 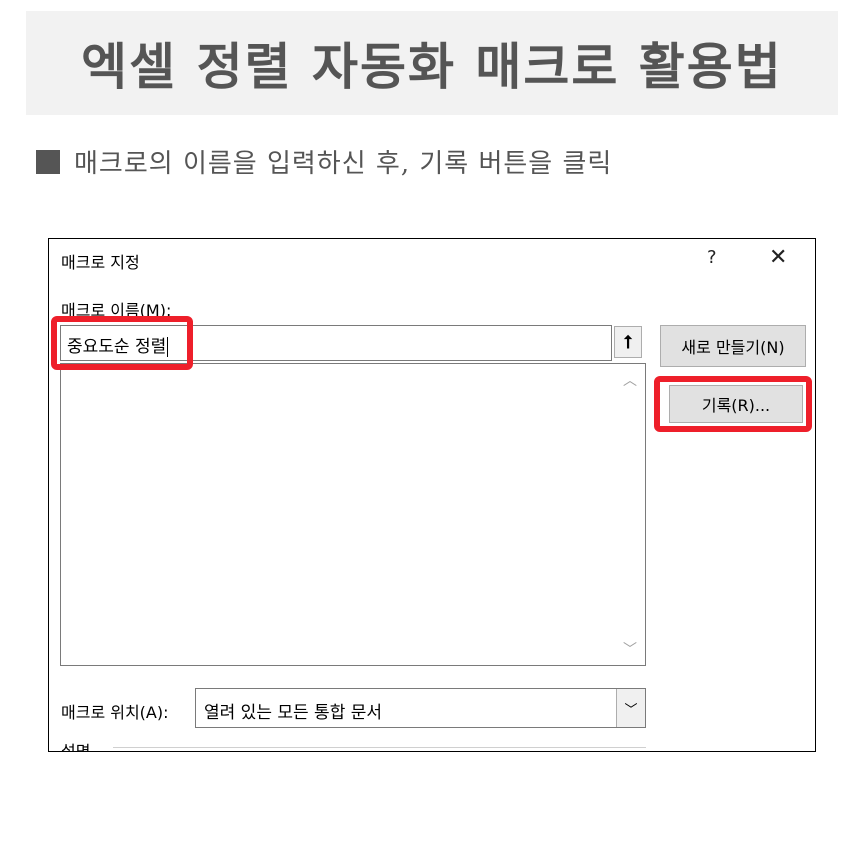 I want to click on instruction-subtitle: 매크로의 이름을 입력하신 후, 기록 버튼을 클릭, so click(x=324, y=161).